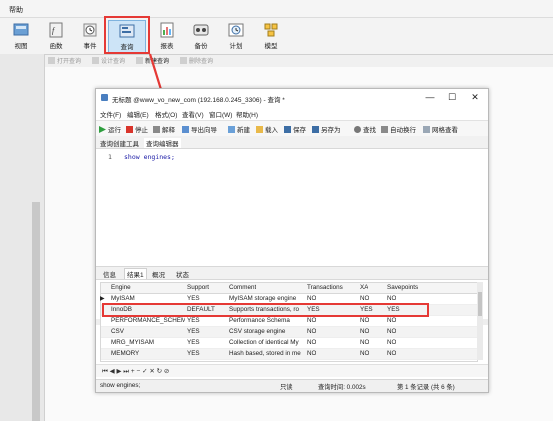 The image size is (553, 421). I want to click on toolbar-report-button: 报表, so click(167, 36).